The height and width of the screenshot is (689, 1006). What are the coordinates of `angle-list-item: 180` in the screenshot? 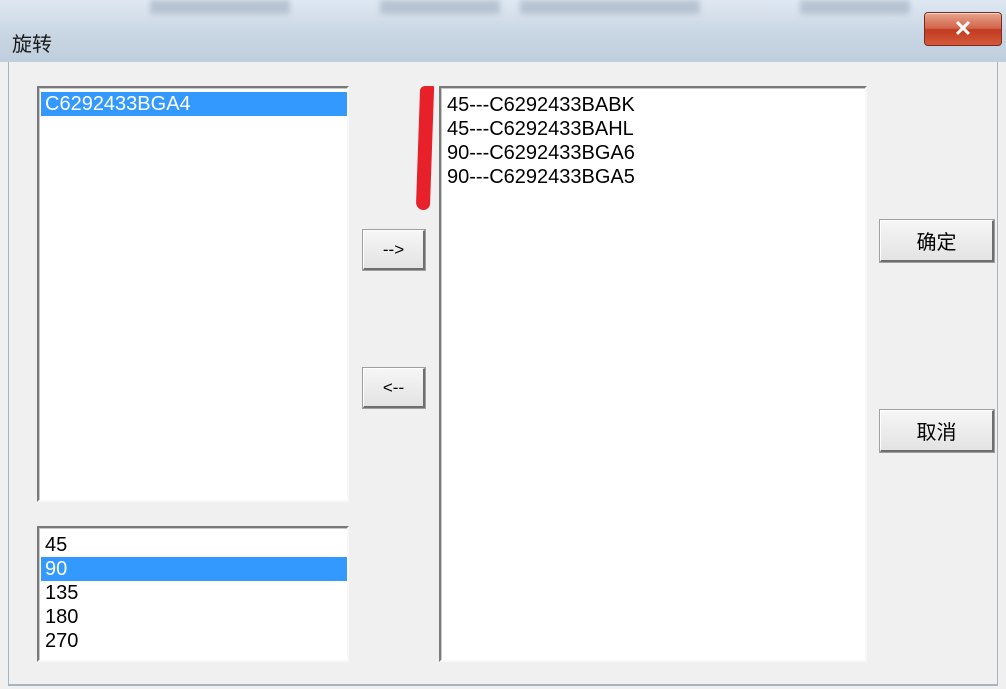 It's located at (194, 617).